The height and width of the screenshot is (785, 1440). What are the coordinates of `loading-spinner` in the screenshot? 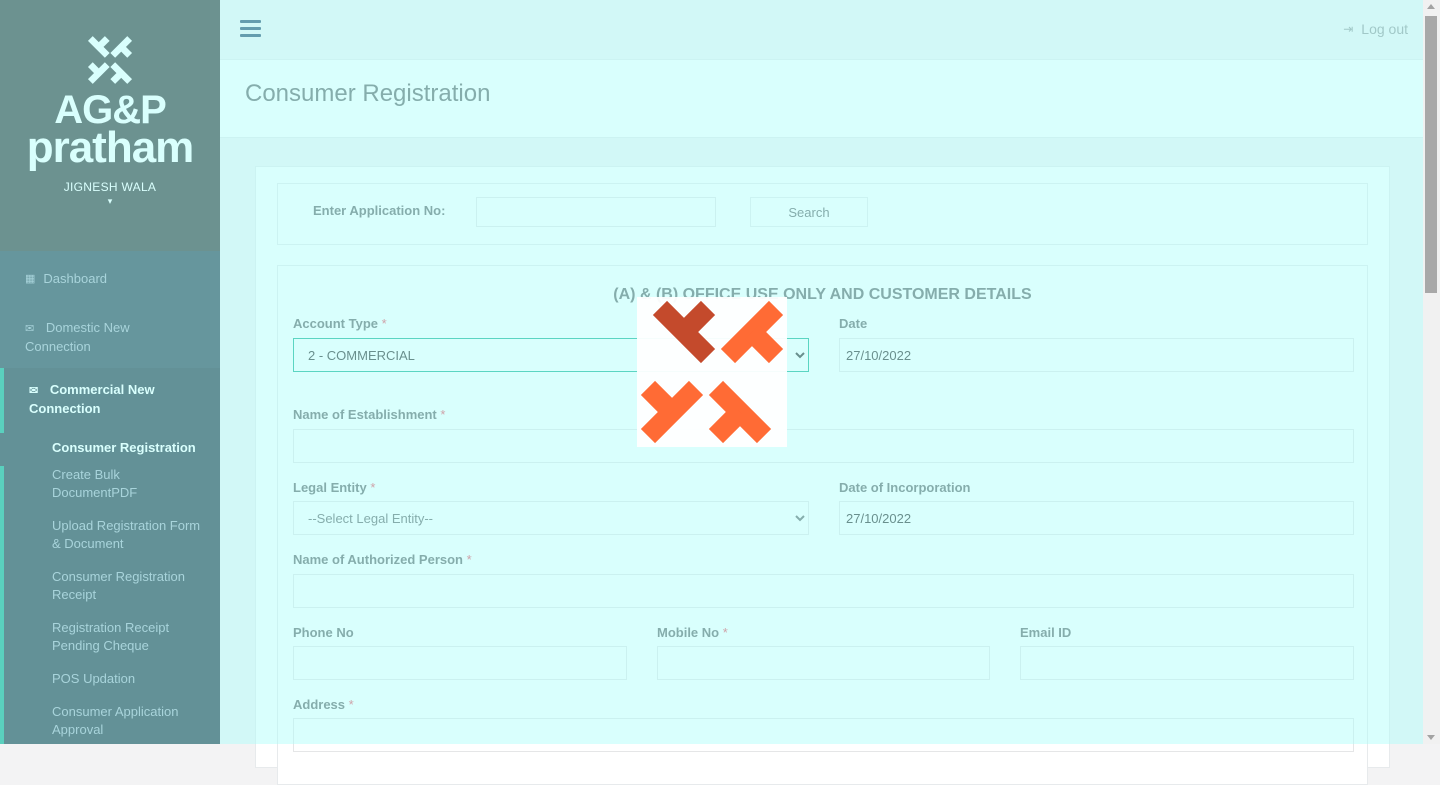 It's located at (712, 372).